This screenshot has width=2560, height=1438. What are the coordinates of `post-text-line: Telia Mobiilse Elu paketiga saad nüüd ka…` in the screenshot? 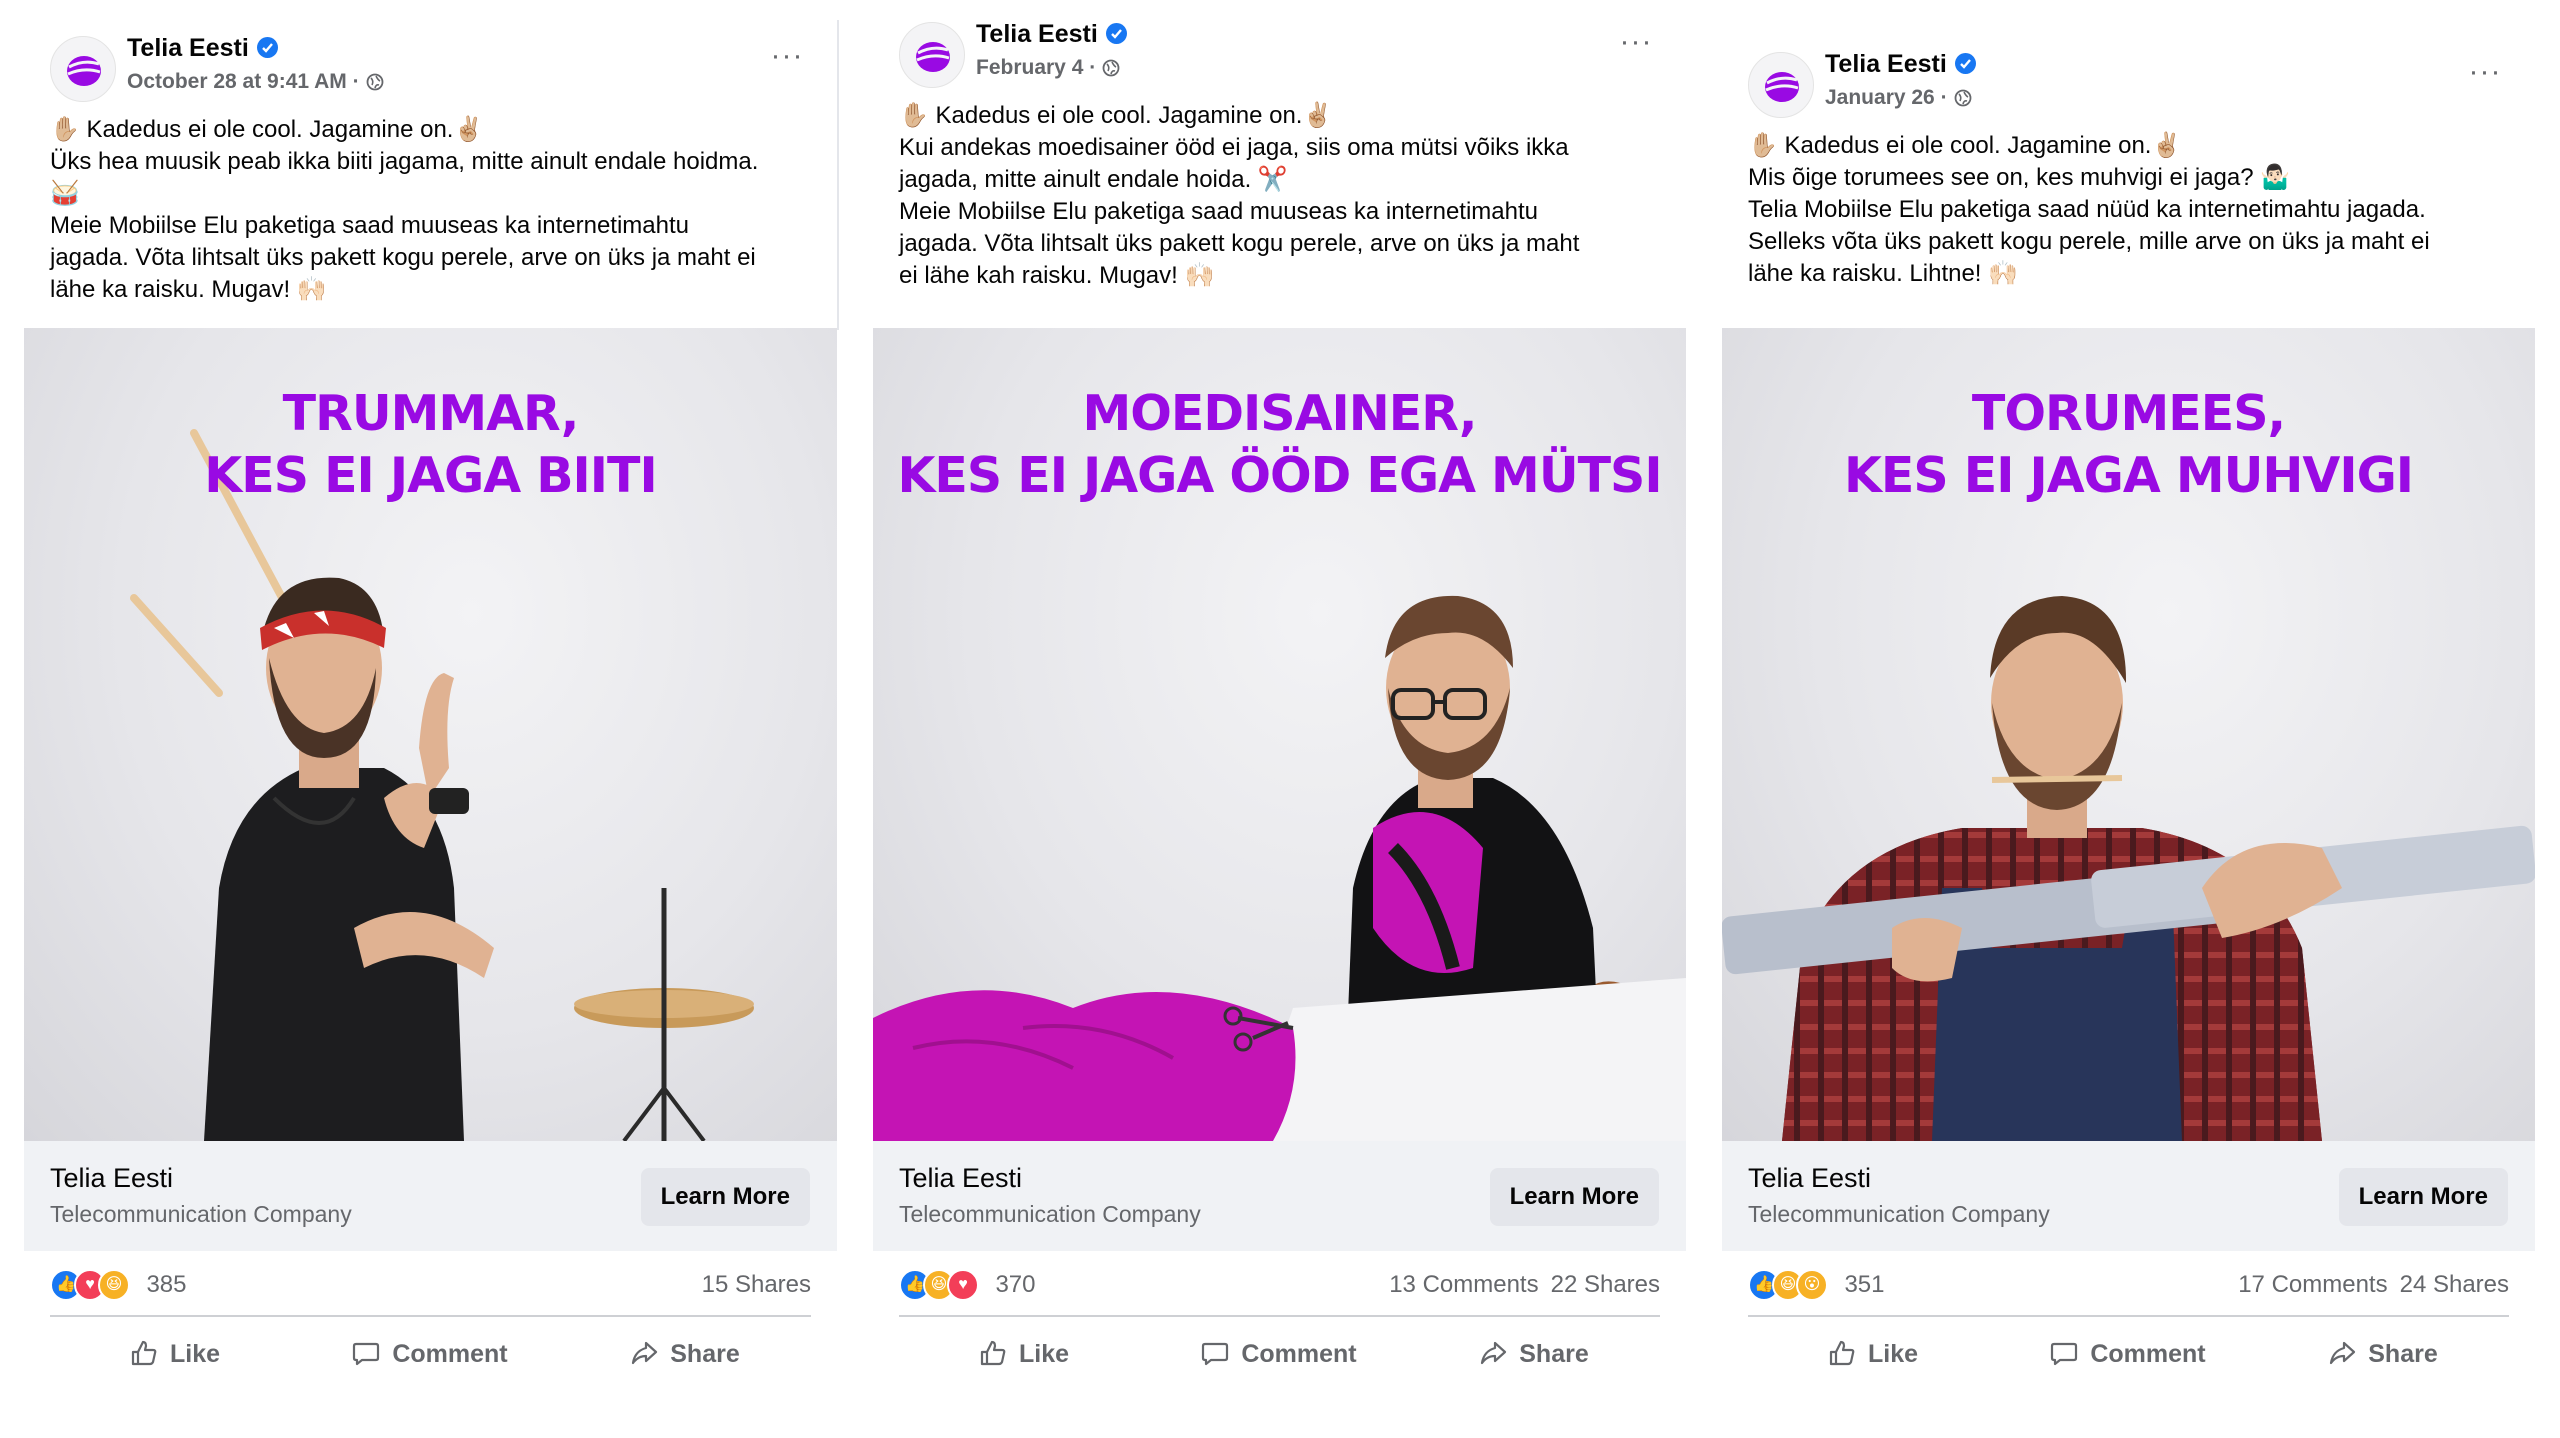 It's located at (2087, 209).